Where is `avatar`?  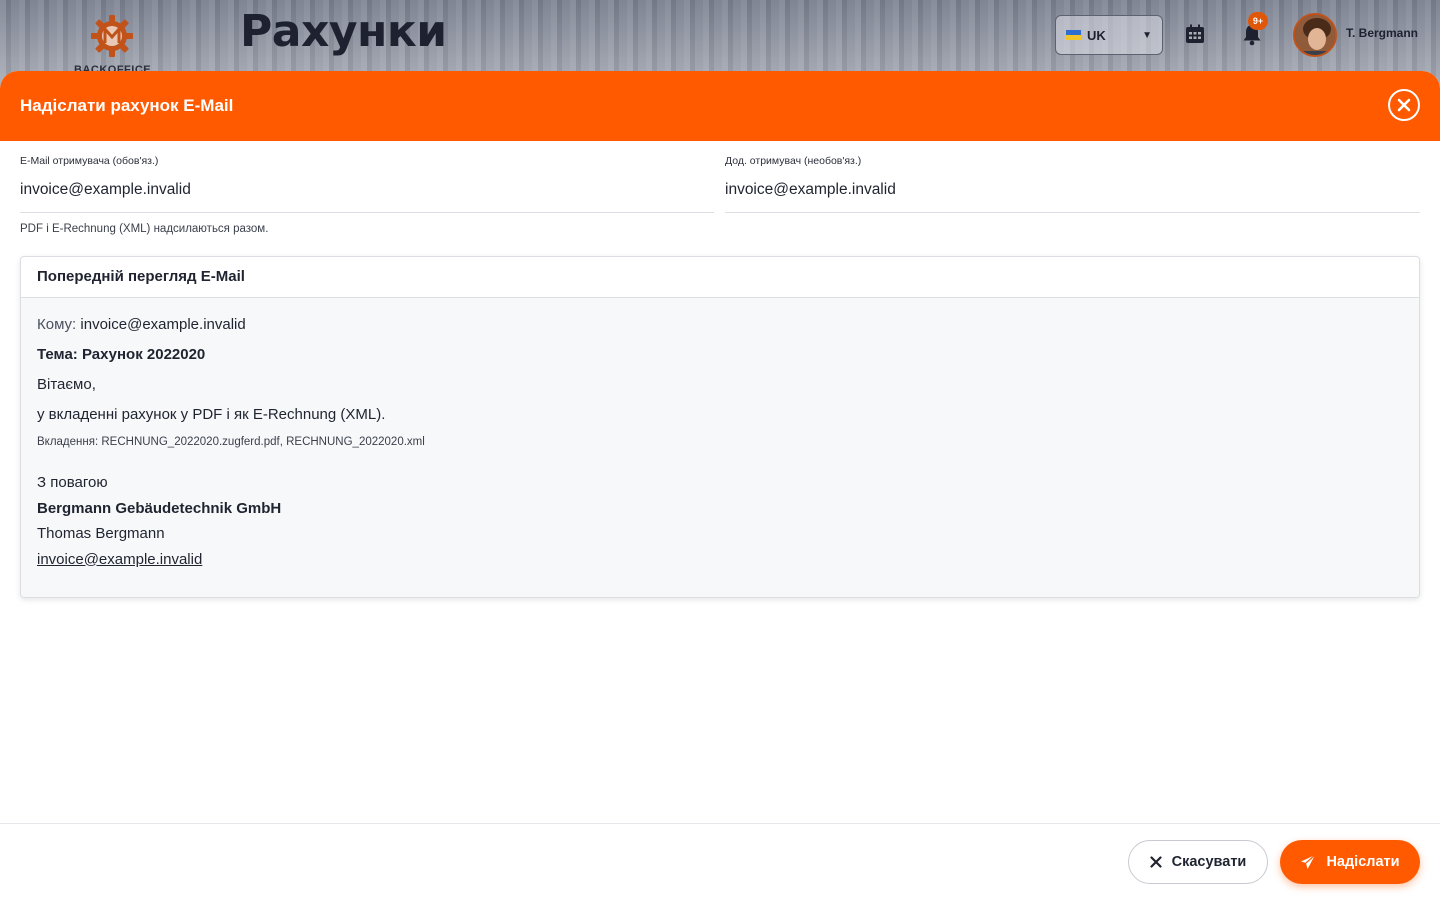
avatar is located at coordinates (1315, 35).